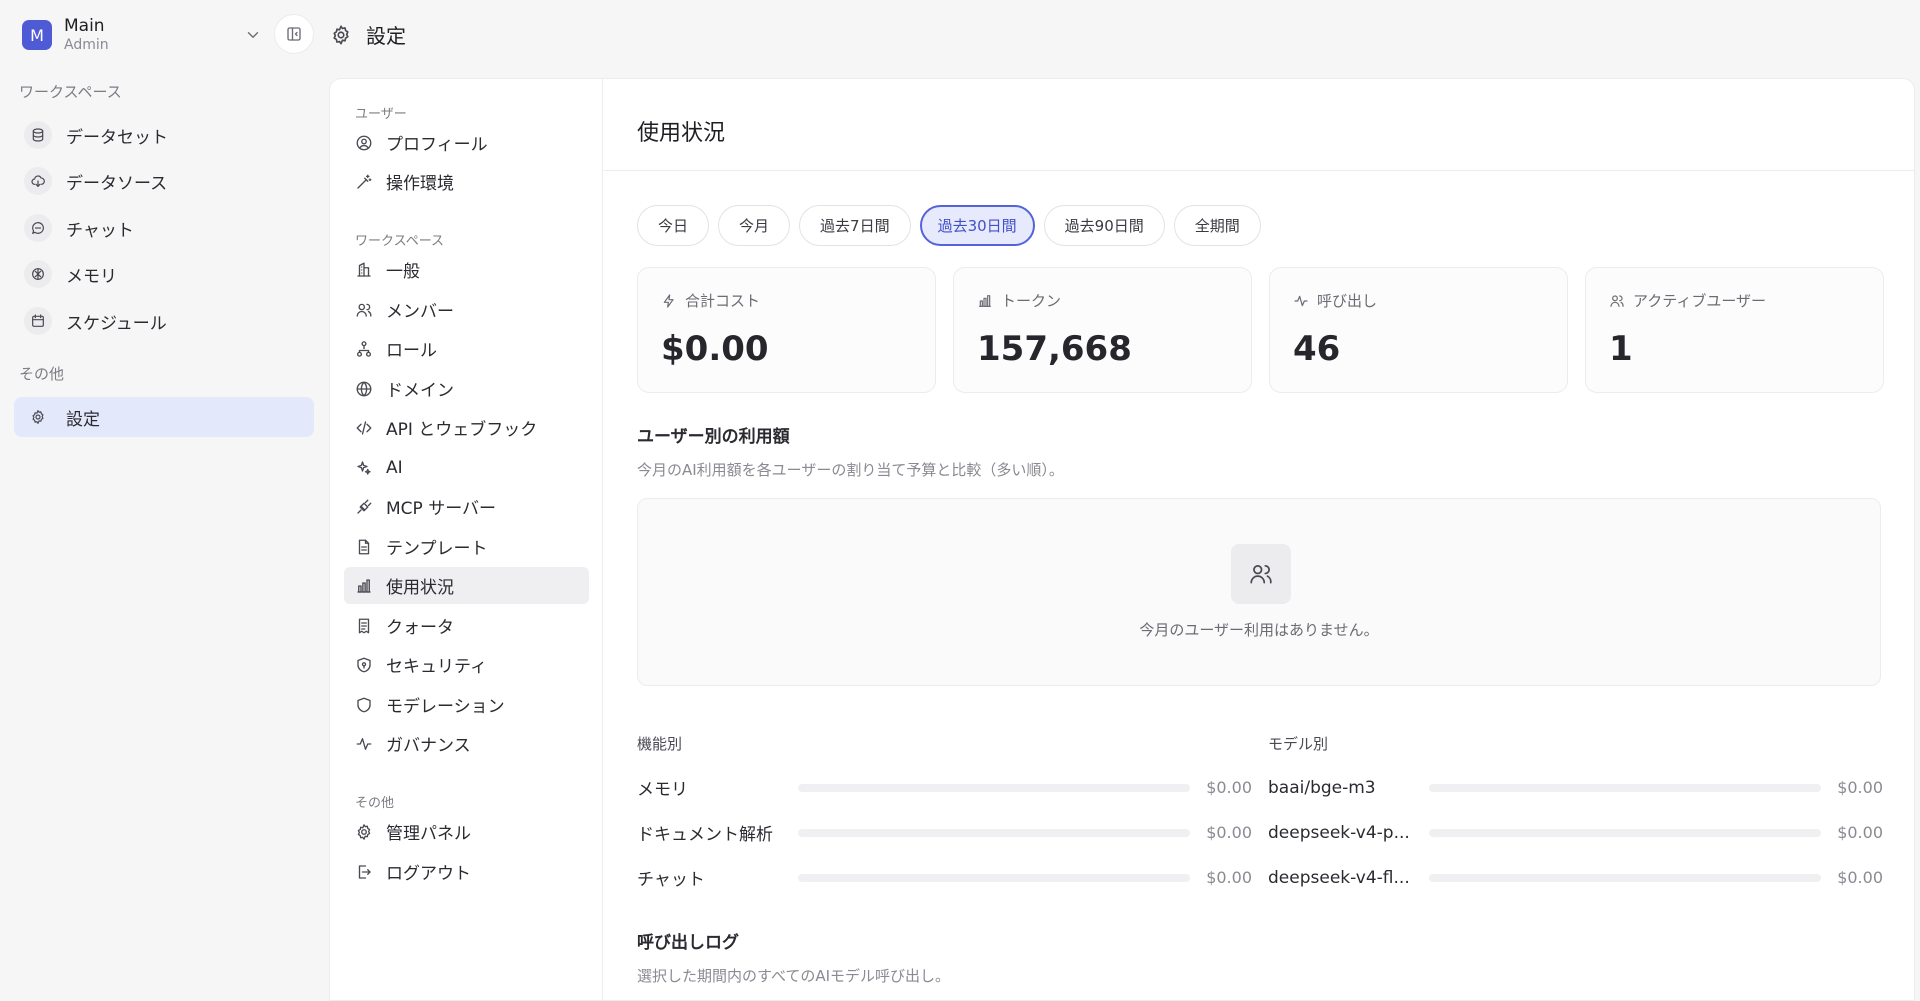 This screenshot has width=1920, height=1001. What do you see at coordinates (142, 35) in the screenshot?
I see `workspace-switcher: M Main Admin` at bounding box center [142, 35].